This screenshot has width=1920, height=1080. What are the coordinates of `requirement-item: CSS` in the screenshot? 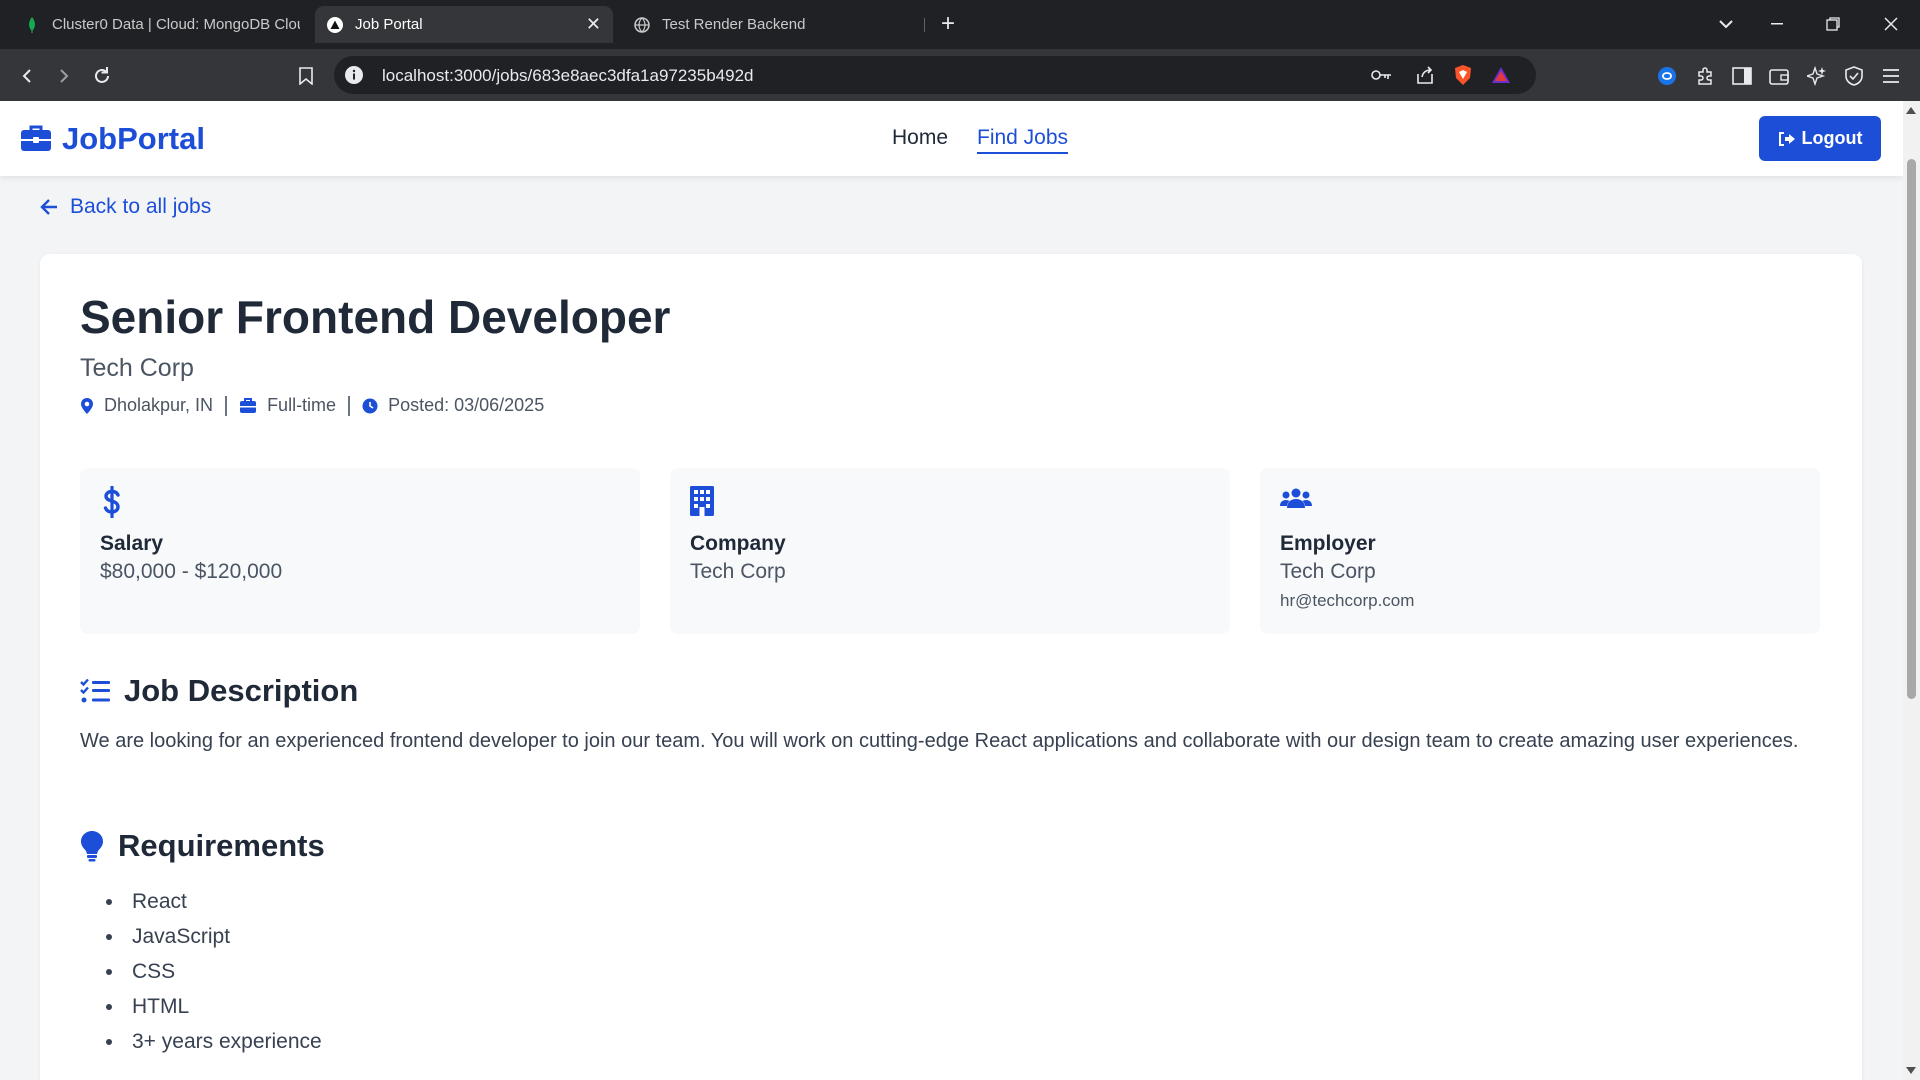 It's located at (214, 971).